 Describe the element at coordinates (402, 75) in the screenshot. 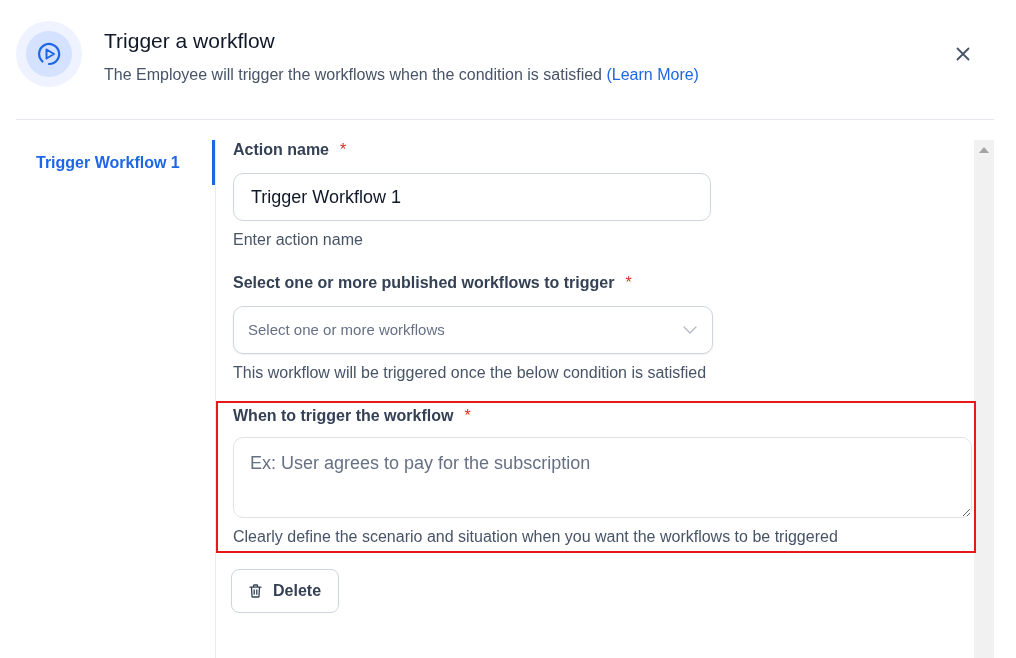

I see `dialog-description: The Employee will trigger the workflows when the condition is satisfied (Learn More)` at that location.